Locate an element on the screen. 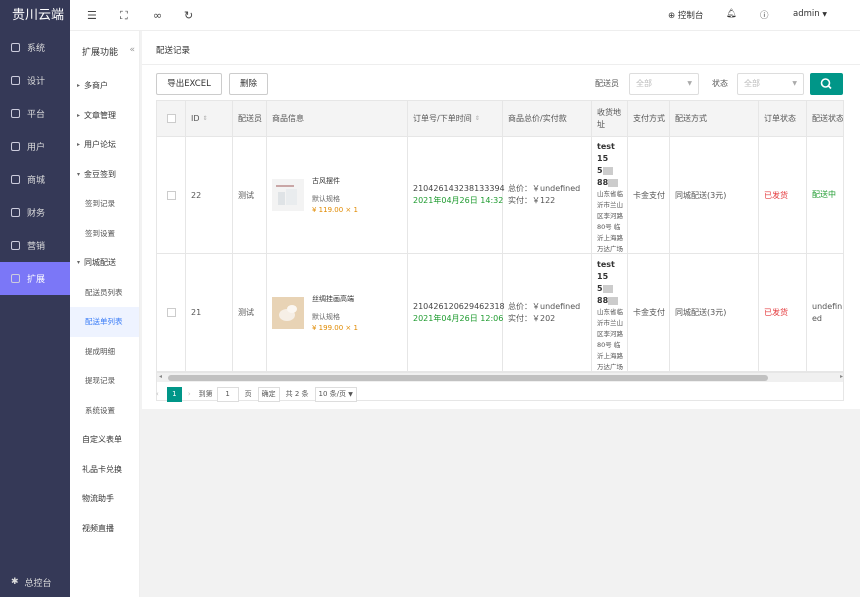 This screenshot has height=597, width=860. col-order: 订单号/下单时间 ⇕ is located at coordinates (455, 118).